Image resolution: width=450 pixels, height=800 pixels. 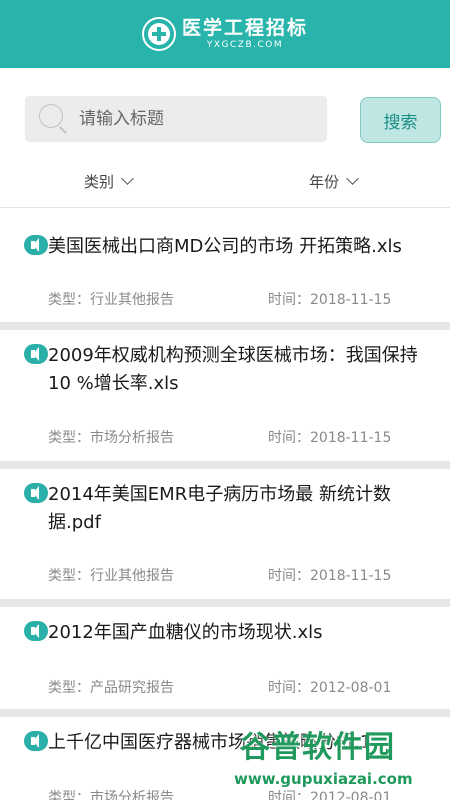 I want to click on item-type: 类型：产品研究报告, so click(x=111, y=688).